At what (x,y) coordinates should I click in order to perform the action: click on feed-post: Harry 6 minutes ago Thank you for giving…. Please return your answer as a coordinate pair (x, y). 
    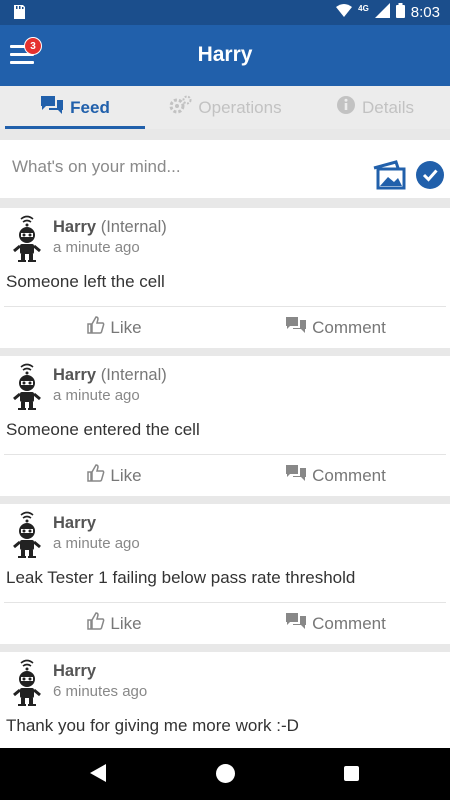
    Looking at the image, I should click on (225, 702).